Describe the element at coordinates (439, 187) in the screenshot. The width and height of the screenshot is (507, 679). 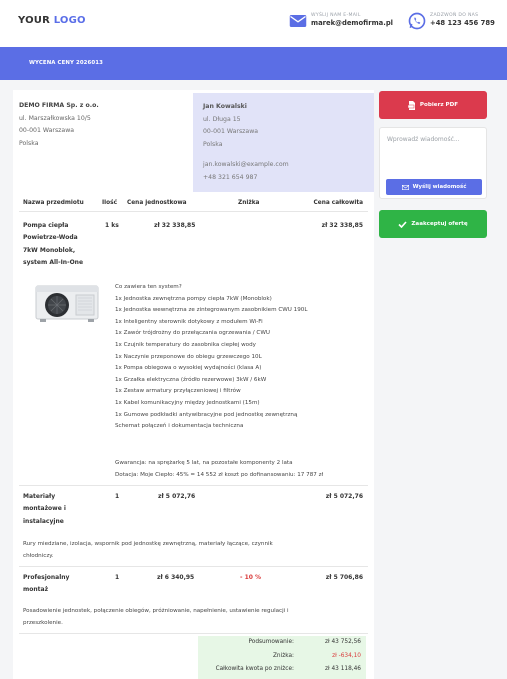
I see `send-message-label: Wyślij wiadomość` at that location.